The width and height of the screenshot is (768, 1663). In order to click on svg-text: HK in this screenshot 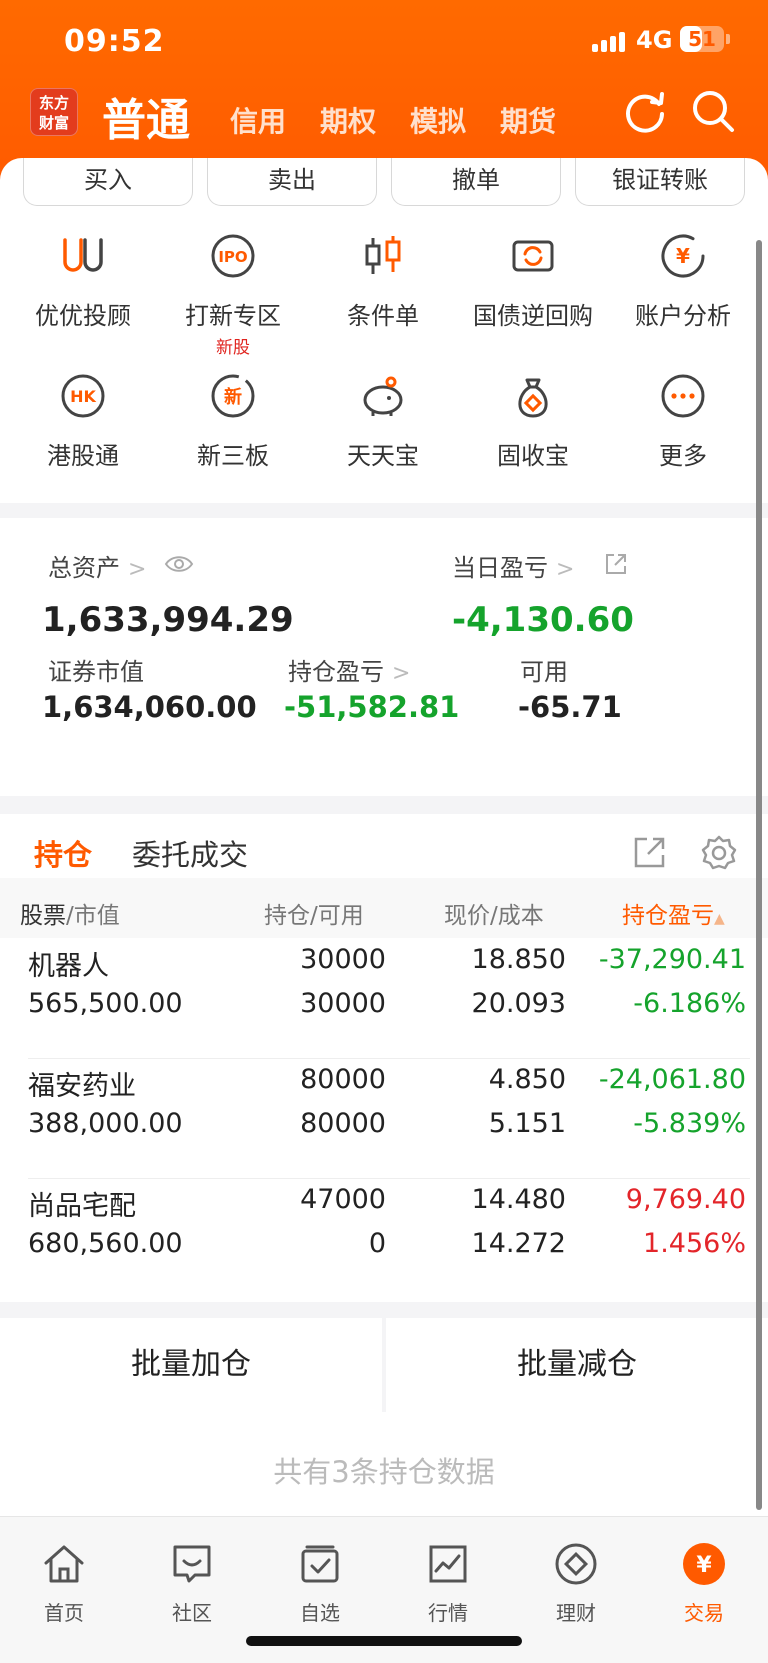, I will do `click(83, 396)`.